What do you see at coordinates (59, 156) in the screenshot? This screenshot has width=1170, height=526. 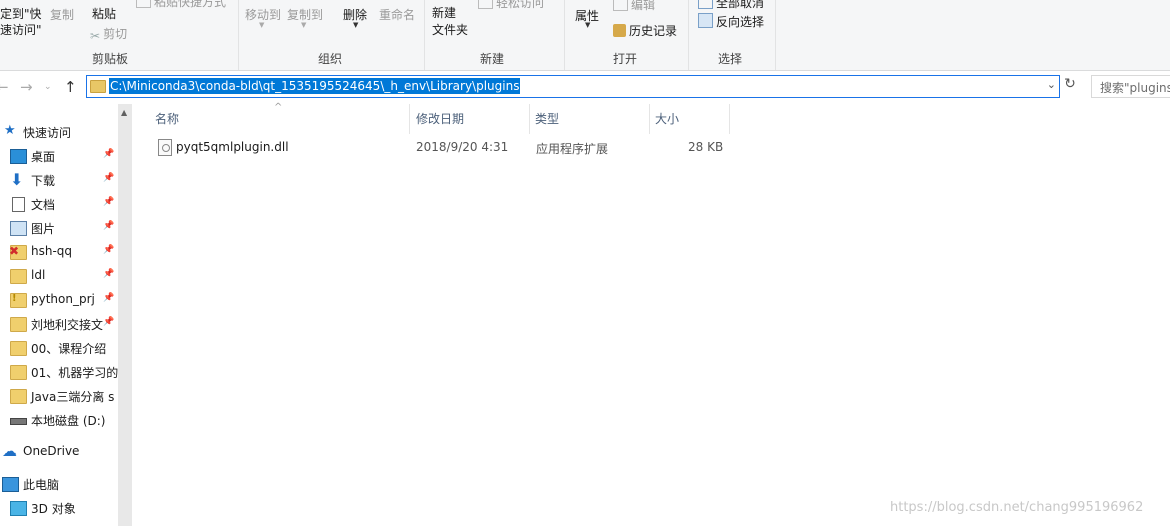 I see `sidebar-item-desktop: 桌面 📌` at bounding box center [59, 156].